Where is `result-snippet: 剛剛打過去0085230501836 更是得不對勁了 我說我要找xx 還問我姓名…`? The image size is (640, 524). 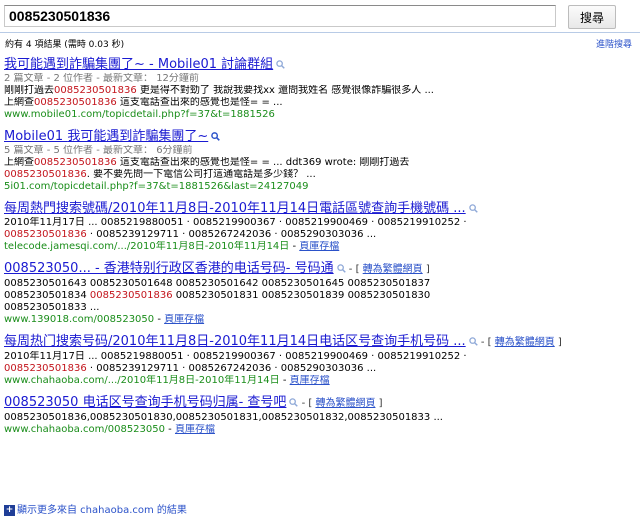 result-snippet: 剛剛打過去0085230501836 更是得不對勁了 我說我要找xx 還問我姓名… is located at coordinates (219, 90).